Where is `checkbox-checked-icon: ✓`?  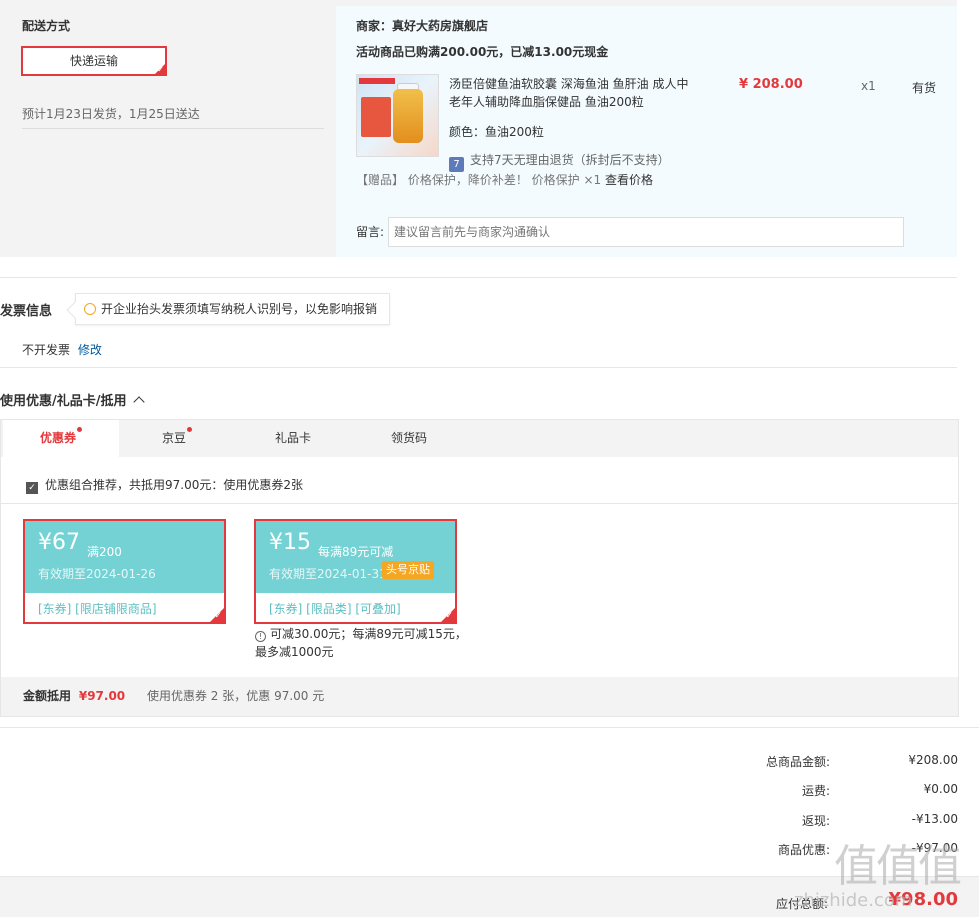
checkbox-checked-icon: ✓ is located at coordinates (32, 488).